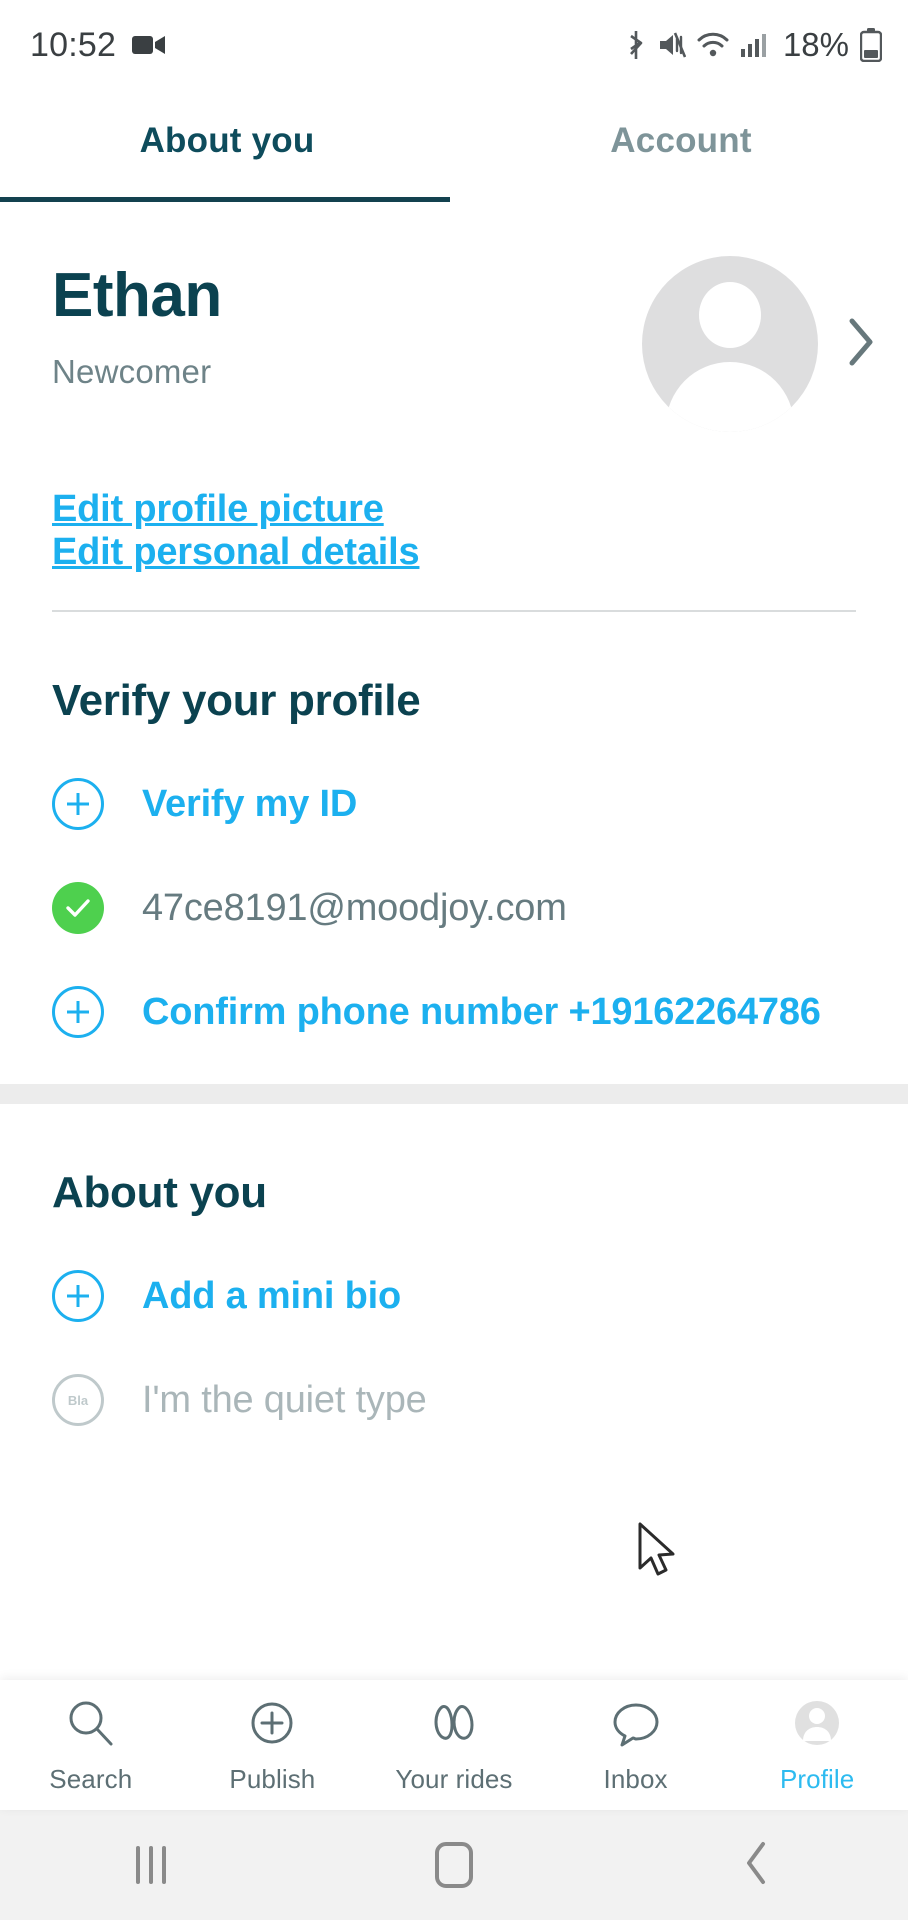  I want to click on verify-section-title: Verify your profile, so click(236, 700).